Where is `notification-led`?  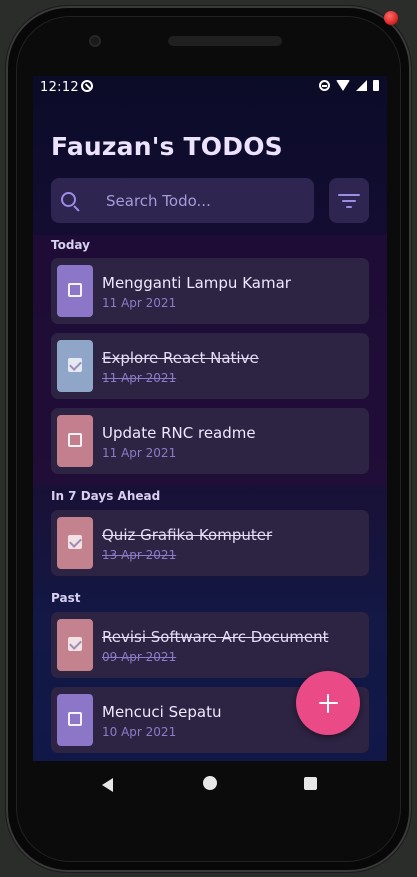
notification-led is located at coordinates (391, 18).